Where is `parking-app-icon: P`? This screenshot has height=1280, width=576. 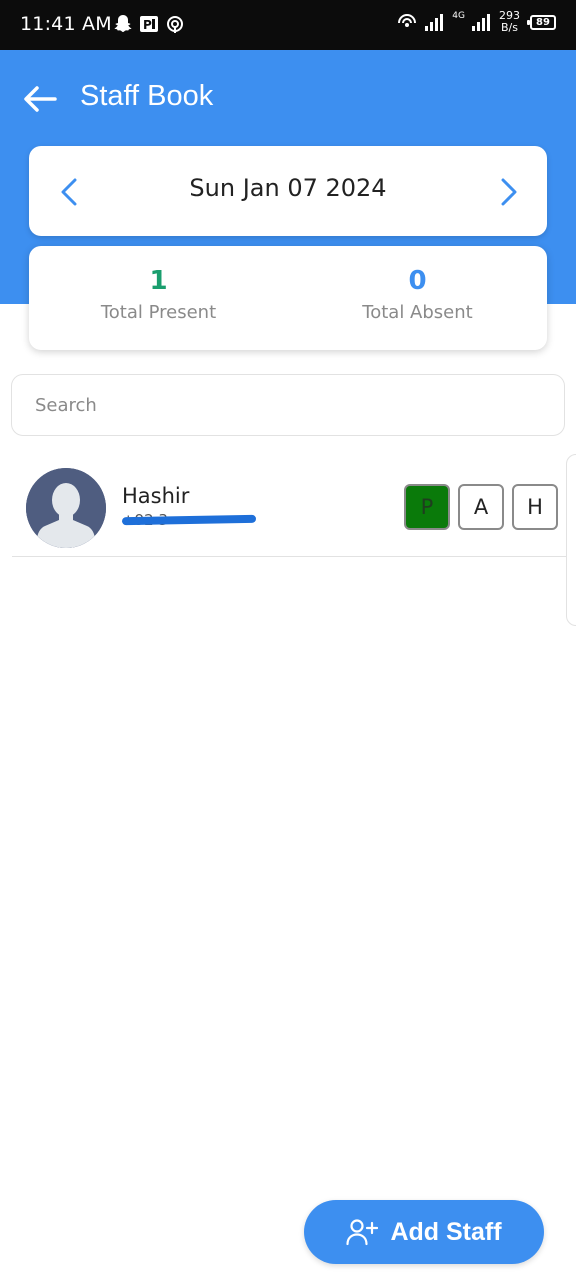
parking-app-icon: P is located at coordinates (149, 24).